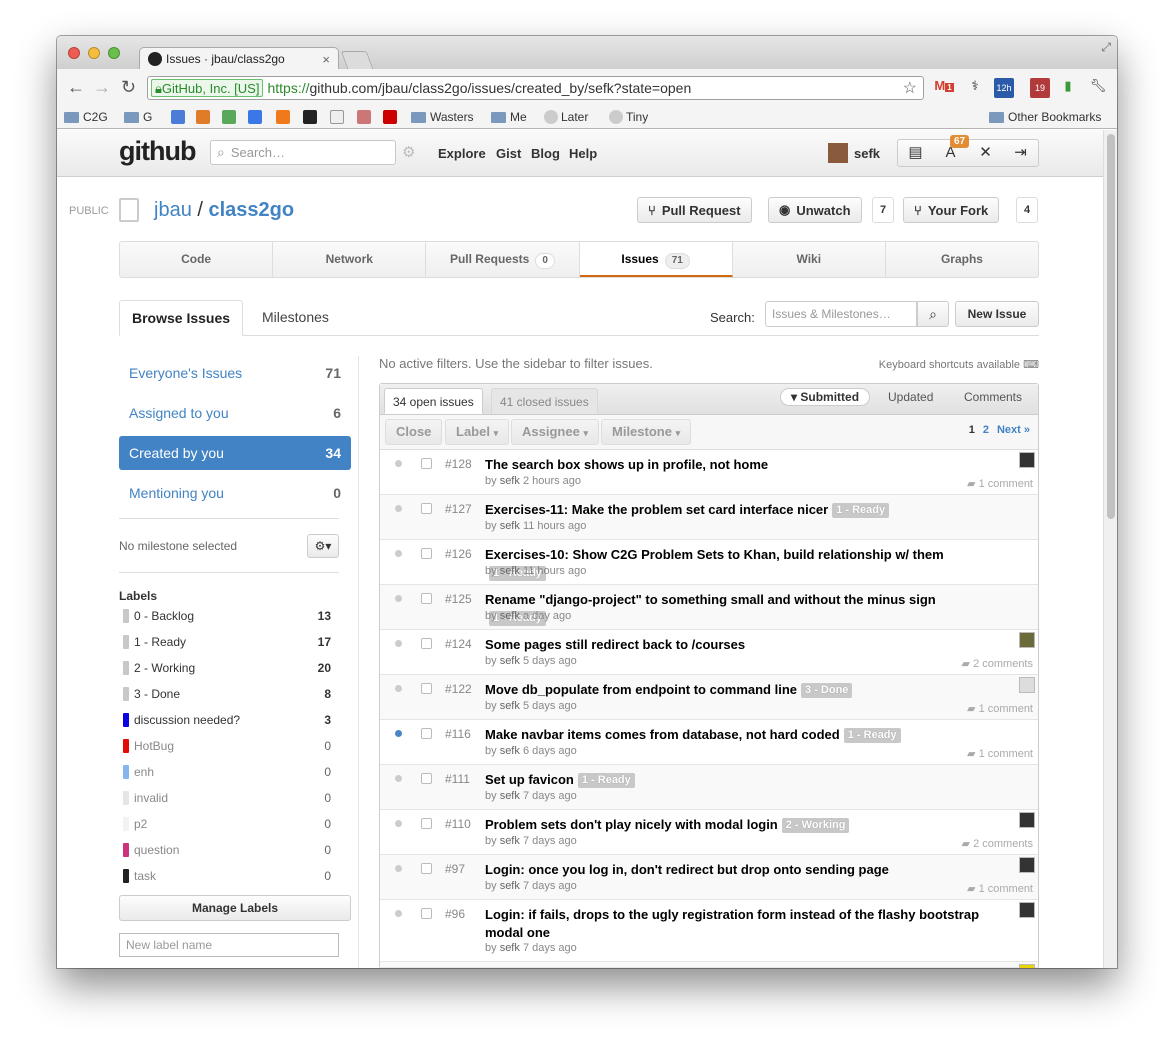  What do you see at coordinates (861, 510) in the screenshot?
I see `issue-label-badge: 1 - Ready` at bounding box center [861, 510].